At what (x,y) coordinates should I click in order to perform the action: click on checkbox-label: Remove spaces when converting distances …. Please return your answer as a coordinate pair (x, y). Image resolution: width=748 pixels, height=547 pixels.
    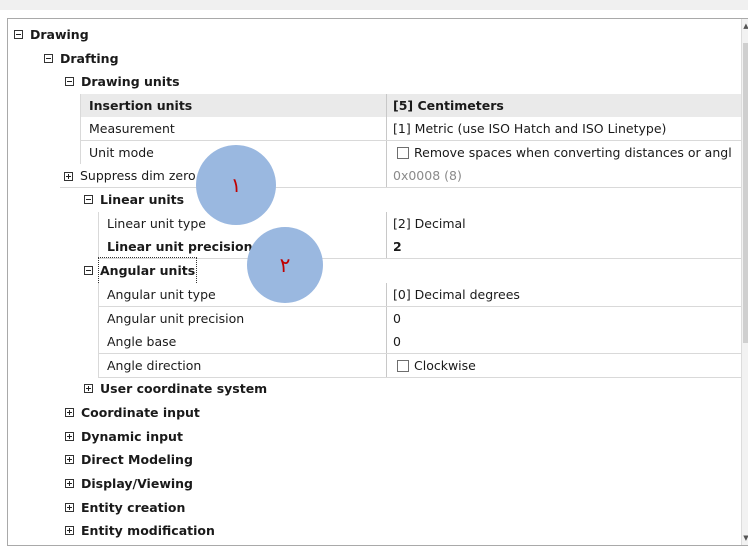
    Looking at the image, I should click on (573, 152).